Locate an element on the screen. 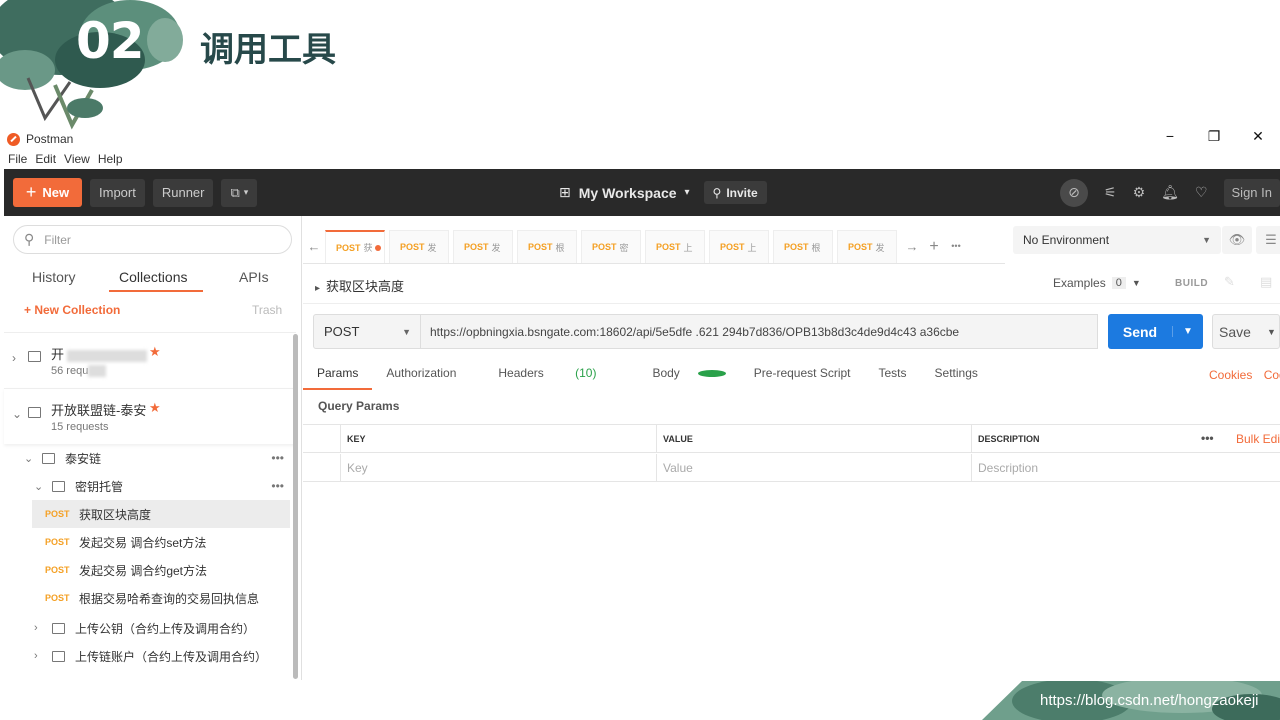  sign-in-button: Sign In is located at coordinates (1251, 192).